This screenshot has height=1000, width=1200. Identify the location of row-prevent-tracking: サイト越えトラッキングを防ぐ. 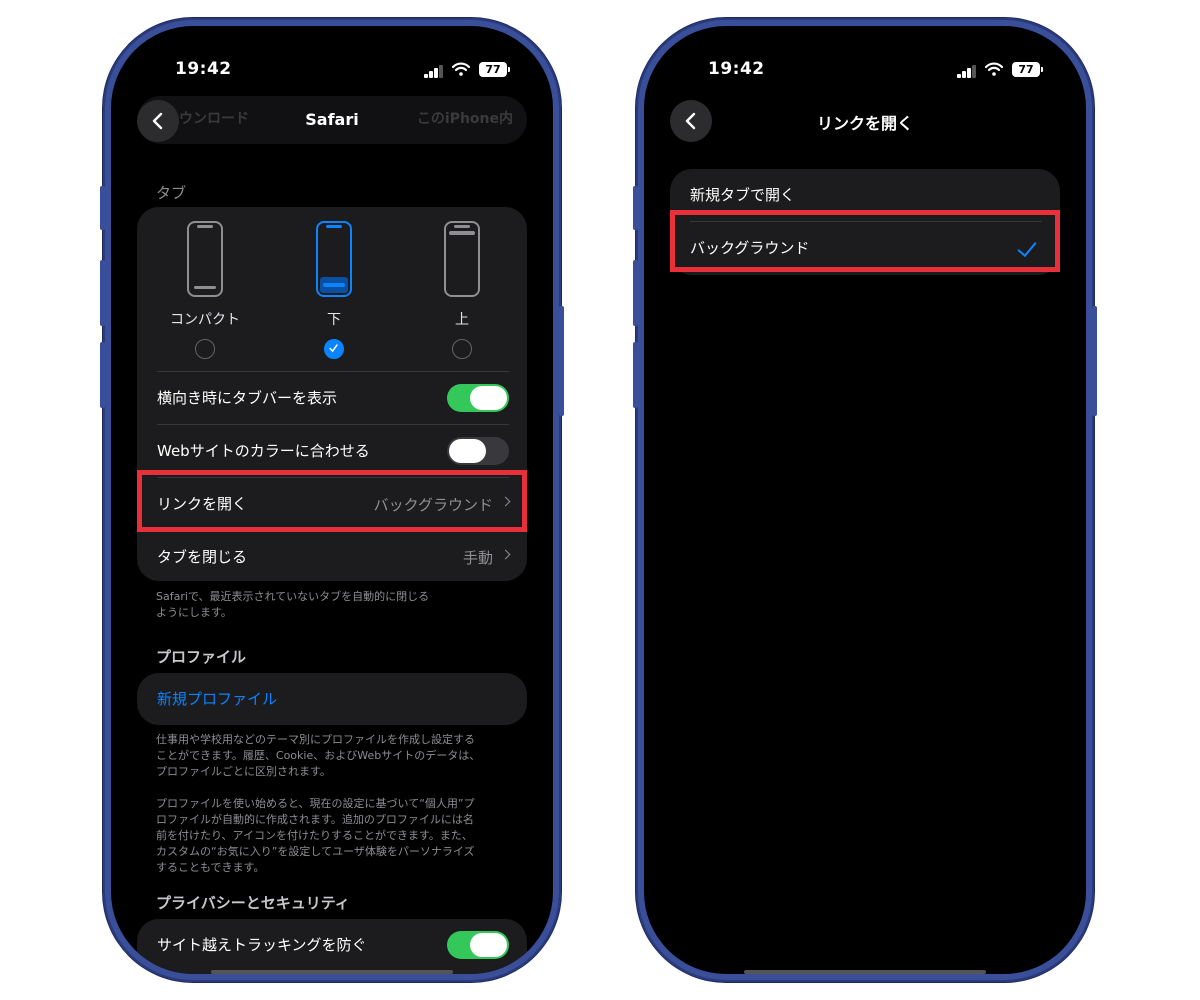
(332, 945).